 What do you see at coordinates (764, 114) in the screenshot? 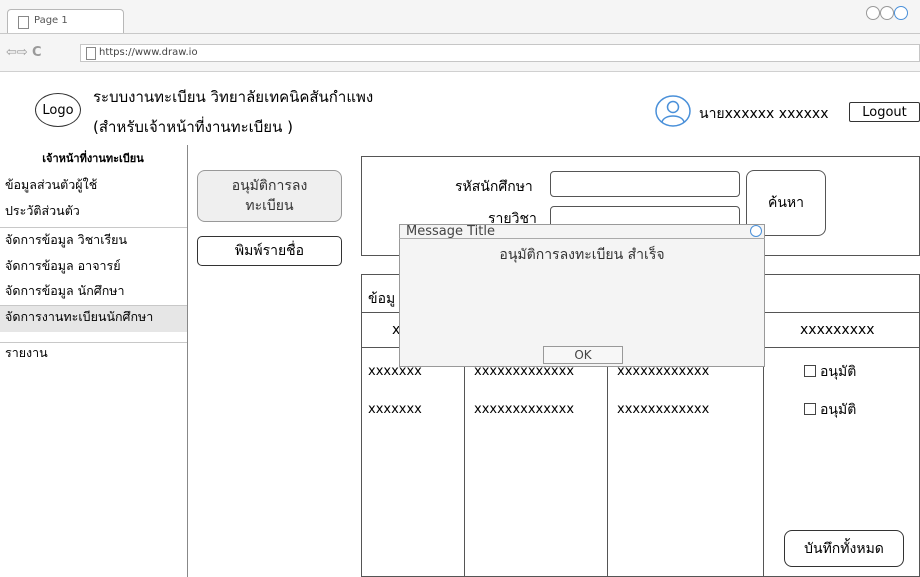
I see `user-name: นายxxxxxx xxxxxx` at bounding box center [764, 114].